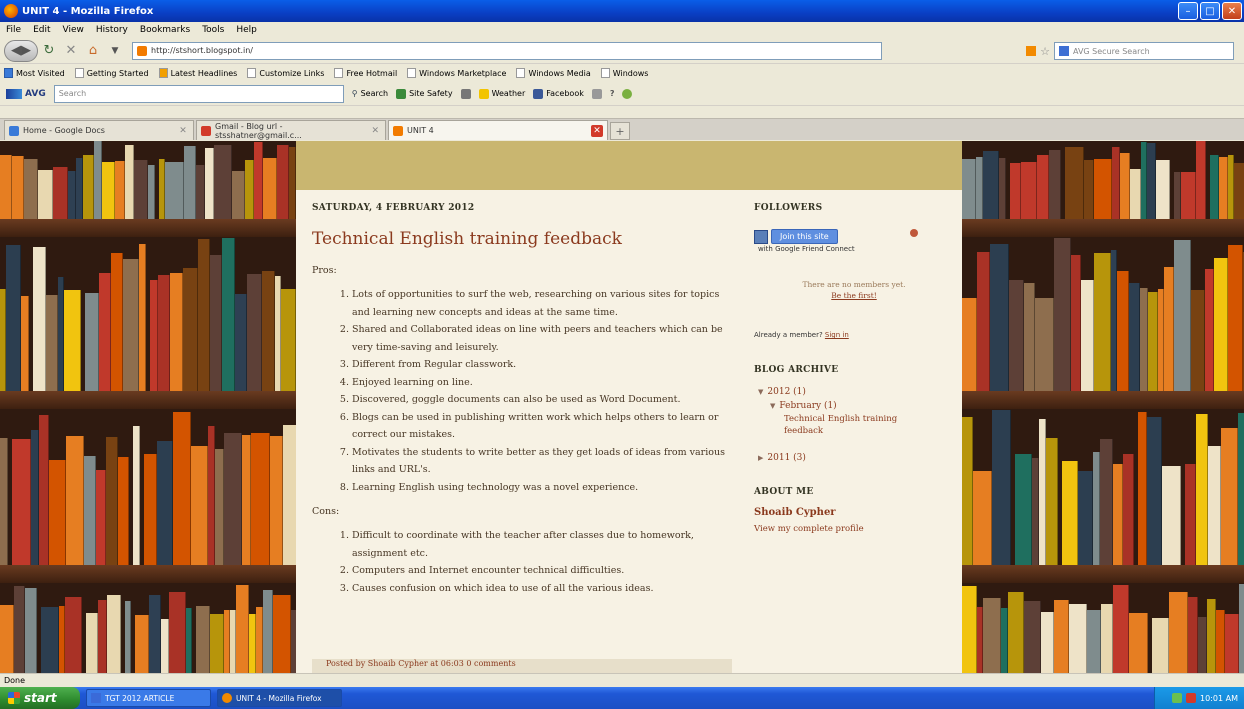 This screenshot has height=709, width=1244. I want to click on menu-bookmarks: Bookmarks, so click(165, 30).